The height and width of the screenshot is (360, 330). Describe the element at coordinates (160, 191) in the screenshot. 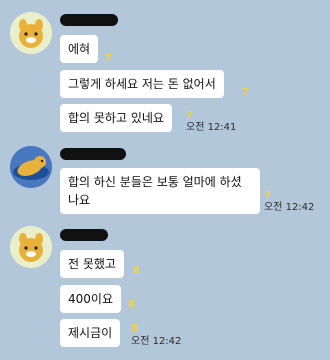

I see `message-bubble-4: 합의 하신 분들은 보통 얼마에 하셨나요` at that location.